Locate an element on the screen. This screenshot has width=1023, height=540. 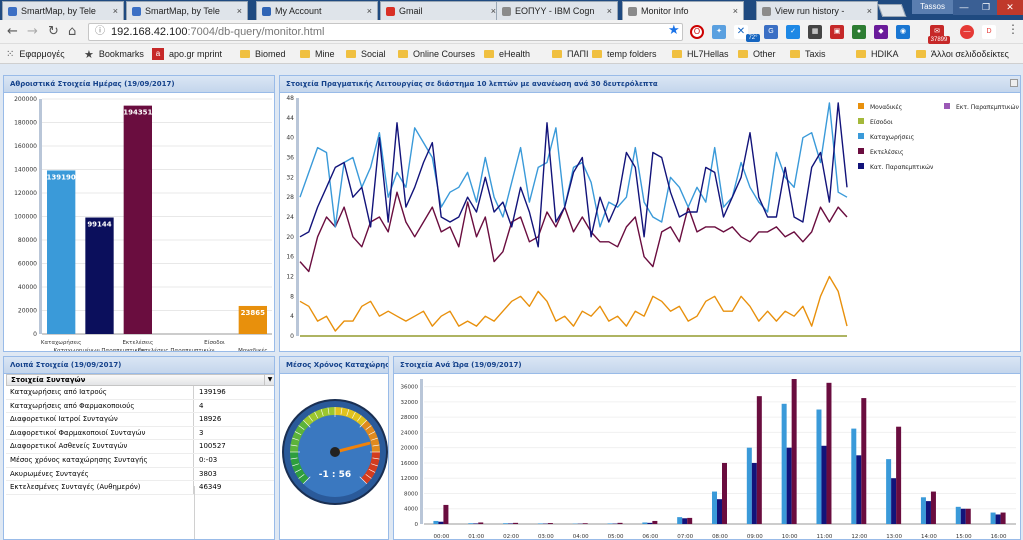
table-row: Καταχωρήσεις από Ιατρούς 139196 is located at coordinates (140, 393).